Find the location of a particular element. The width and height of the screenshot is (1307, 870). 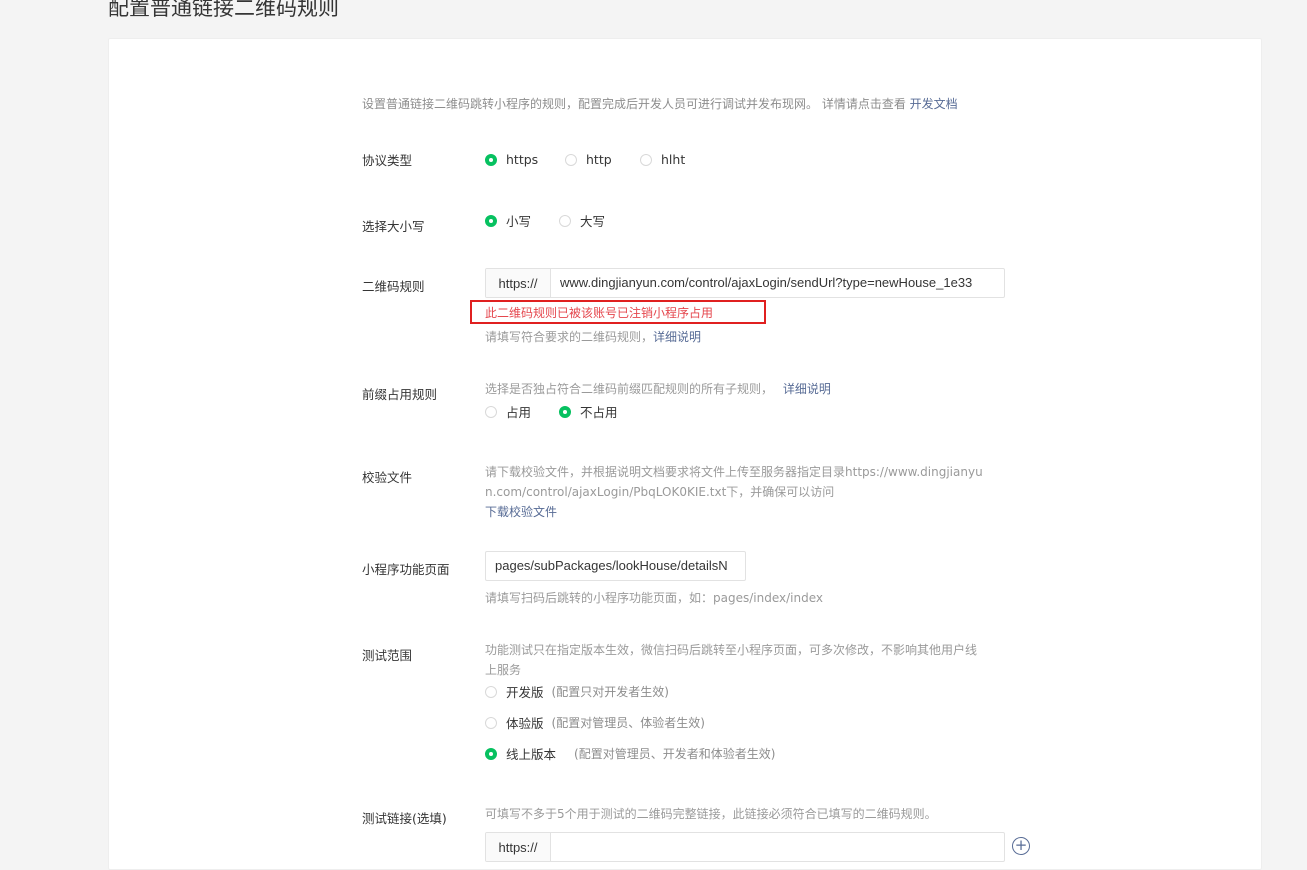

verify-file-label: 校验文件 is located at coordinates (387, 477).